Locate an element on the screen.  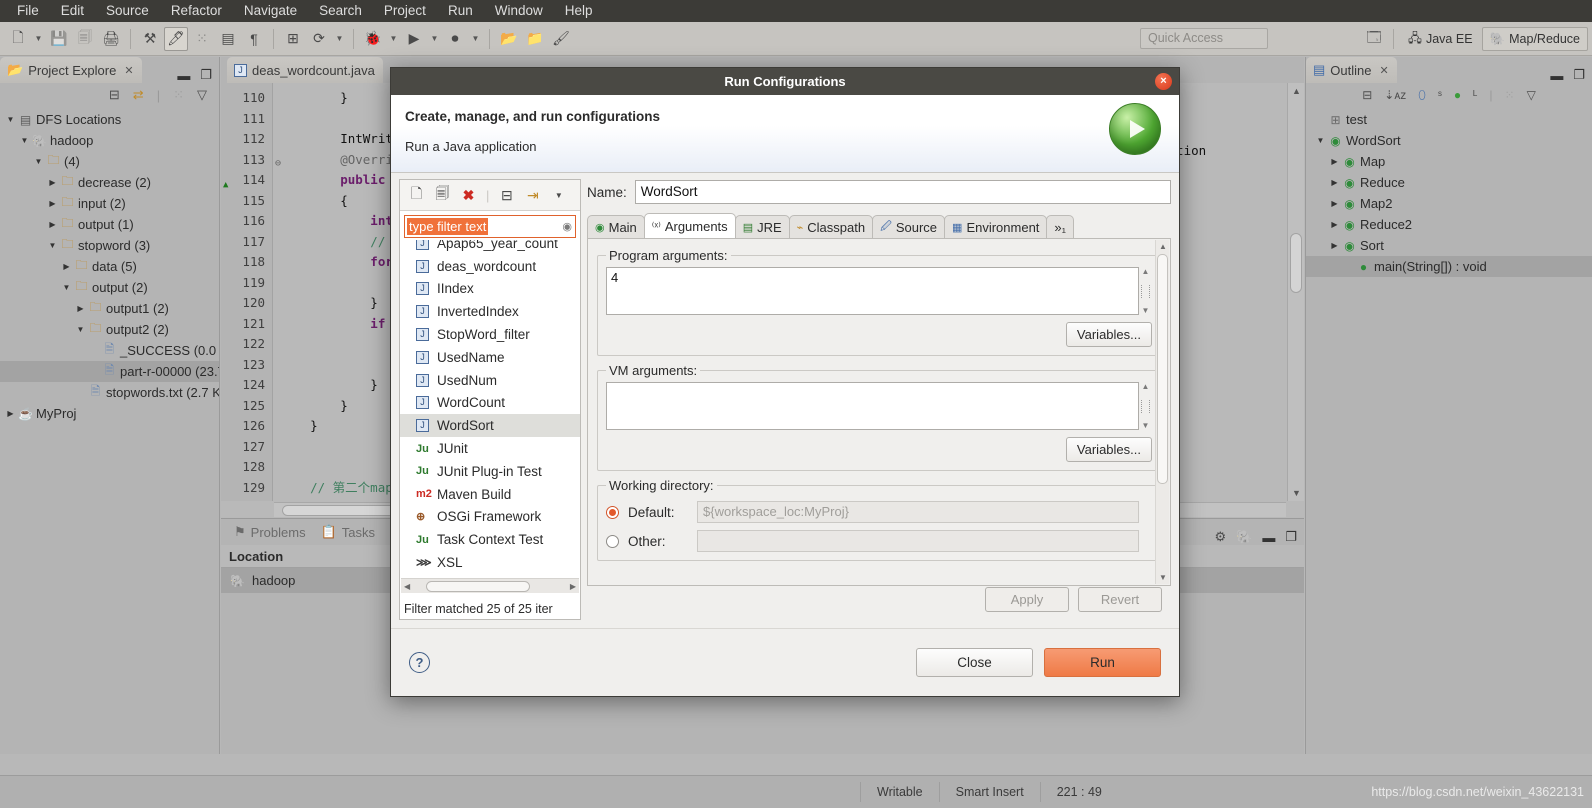
menu-item-window: Window is located at coordinates (519, 11).